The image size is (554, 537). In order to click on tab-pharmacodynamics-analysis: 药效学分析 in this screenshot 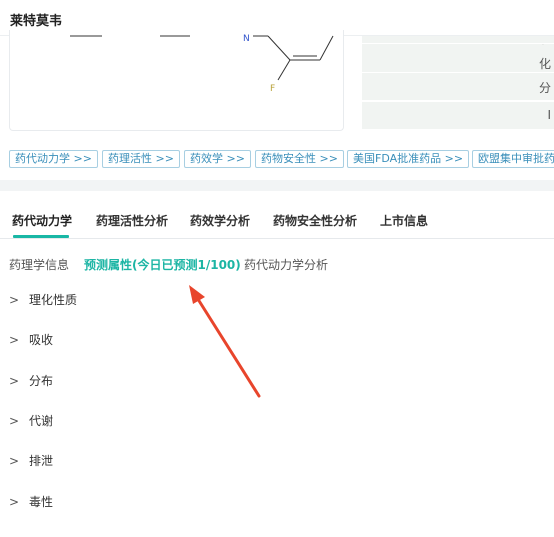, I will do `click(220, 220)`.